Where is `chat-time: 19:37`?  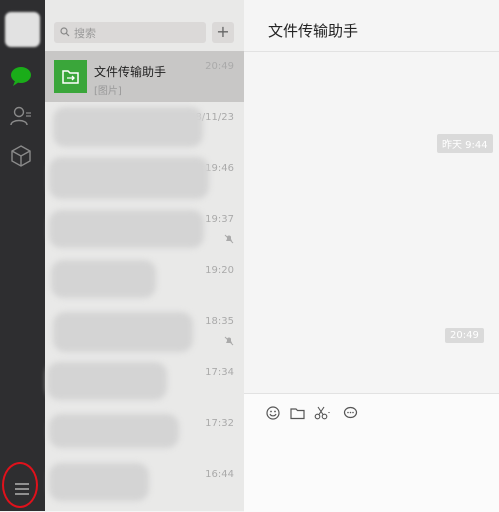
chat-time: 19:37 is located at coordinates (219, 219).